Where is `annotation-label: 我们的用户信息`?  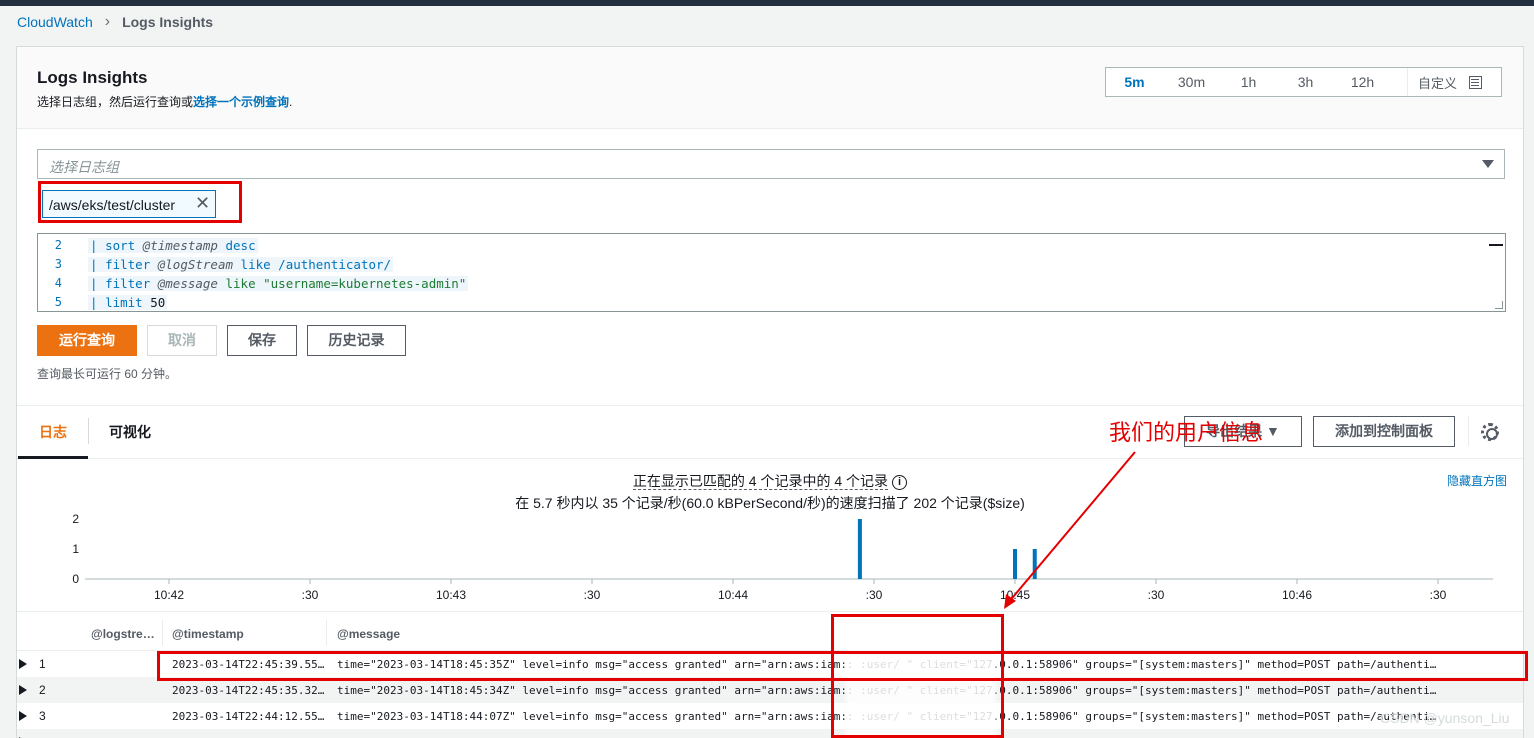
annotation-label: 我们的用户信息 is located at coordinates (1186, 432).